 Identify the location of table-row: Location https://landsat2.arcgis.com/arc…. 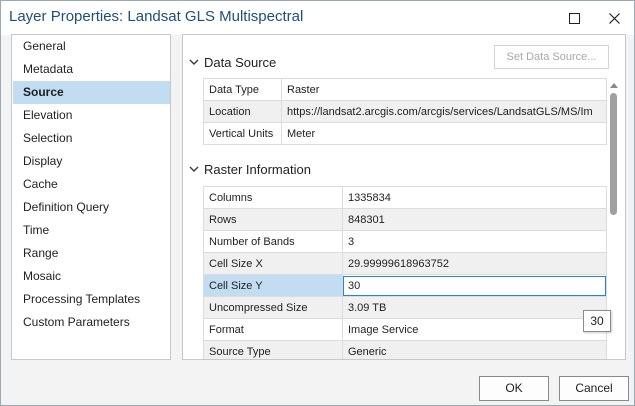
(405, 111).